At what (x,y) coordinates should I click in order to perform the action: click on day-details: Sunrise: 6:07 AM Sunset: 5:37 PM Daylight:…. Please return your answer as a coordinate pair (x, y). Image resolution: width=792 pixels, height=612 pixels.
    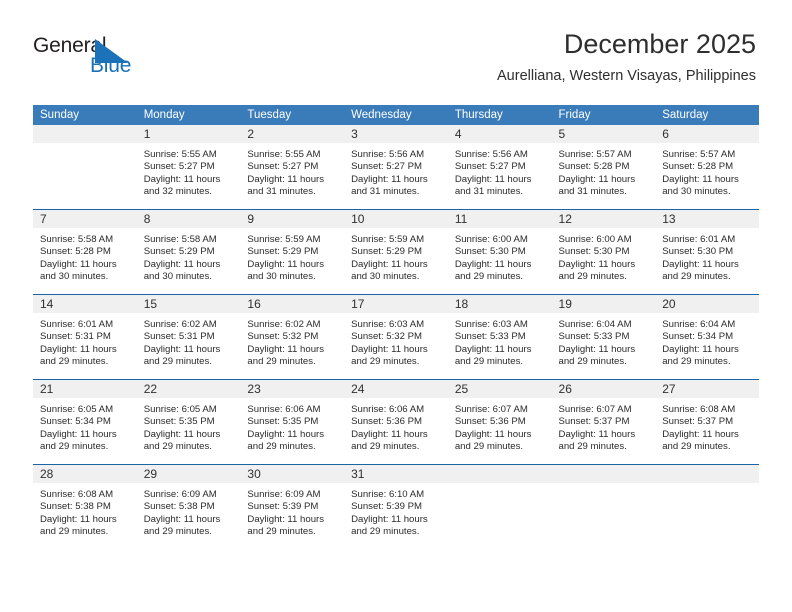
    Looking at the image, I should click on (604, 426).